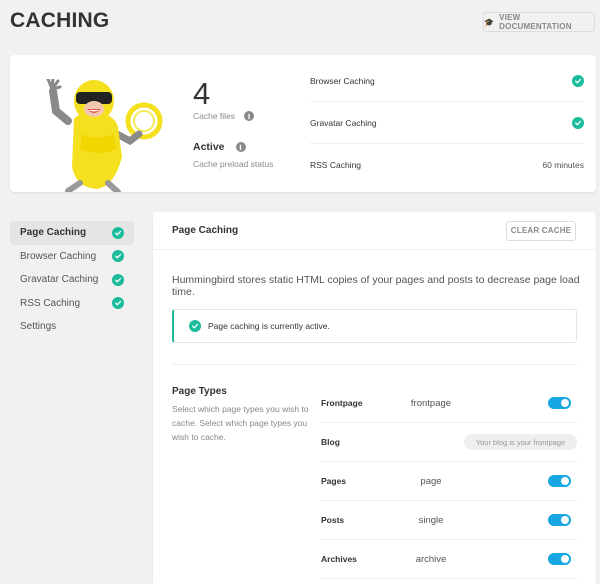 The width and height of the screenshot is (600, 584). What do you see at coordinates (489, 22) in the screenshot?
I see `graduation-cap-icon: 🎓` at bounding box center [489, 22].